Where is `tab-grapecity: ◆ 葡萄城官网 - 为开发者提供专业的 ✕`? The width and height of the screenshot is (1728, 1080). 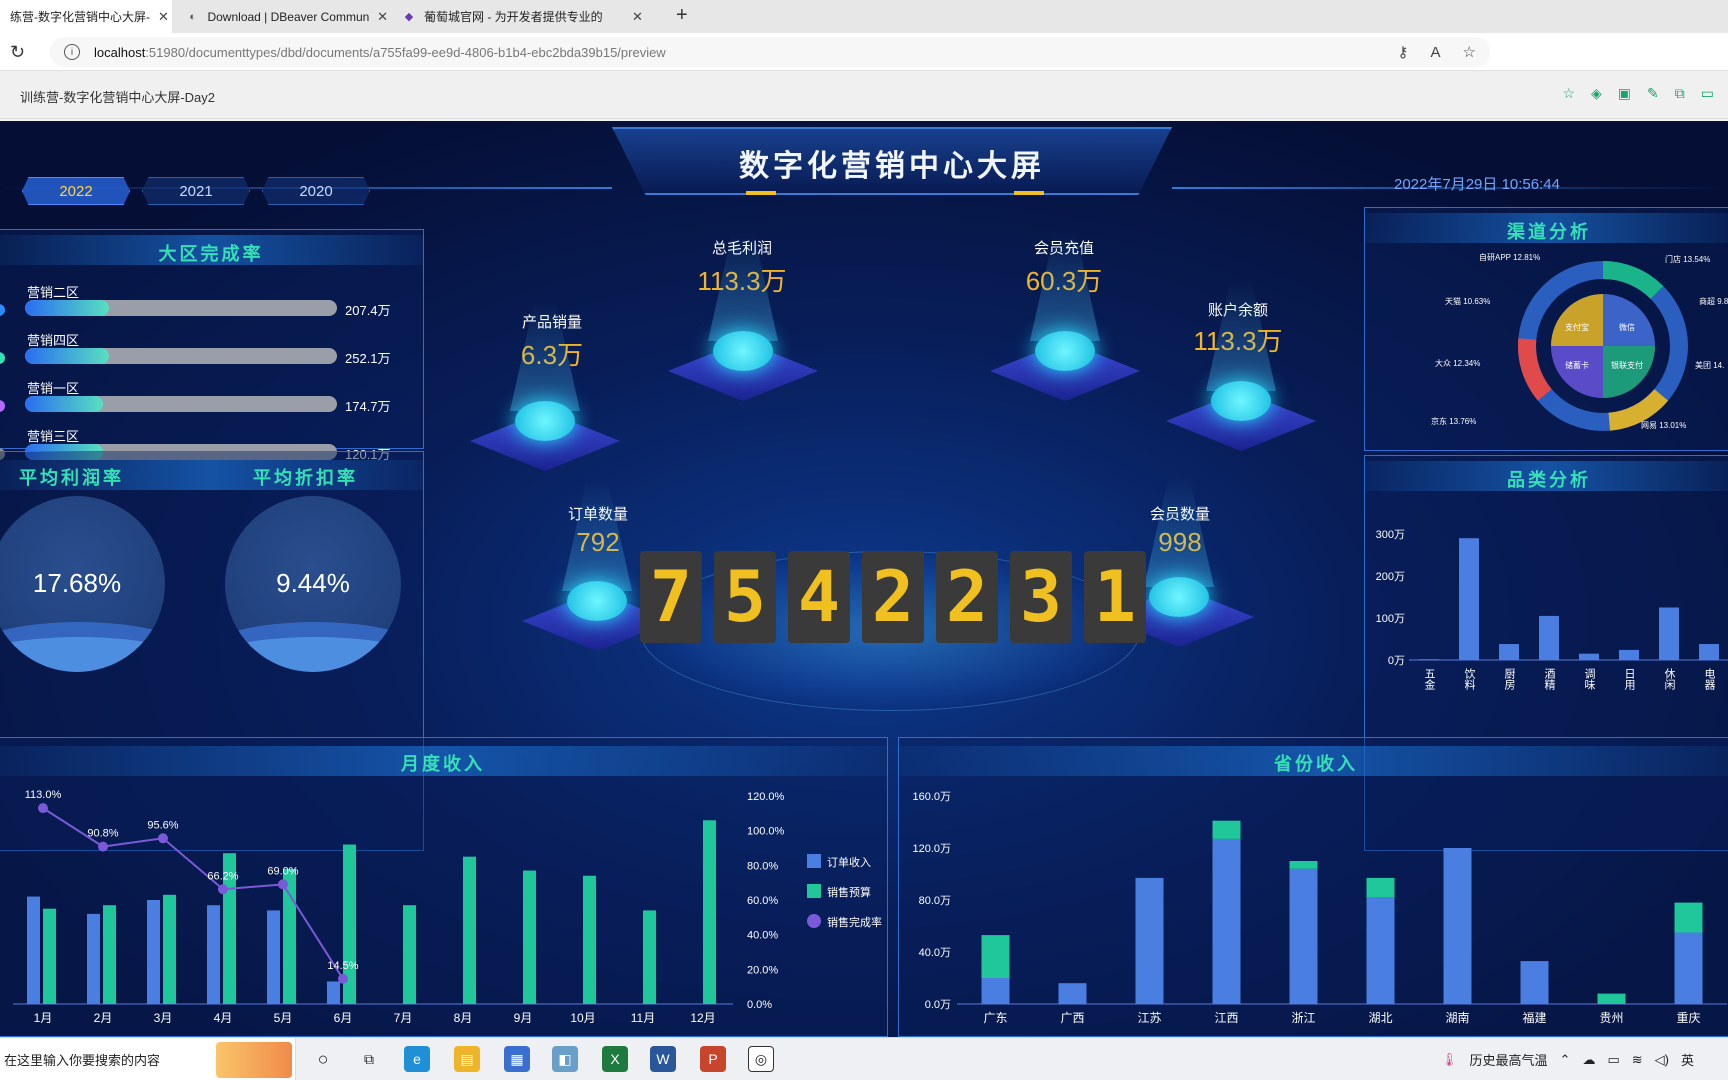
tab-grapecity: ◆ 葡萄城官网 - 为开发者提供专业的 ✕ is located at coordinates (528, 16).